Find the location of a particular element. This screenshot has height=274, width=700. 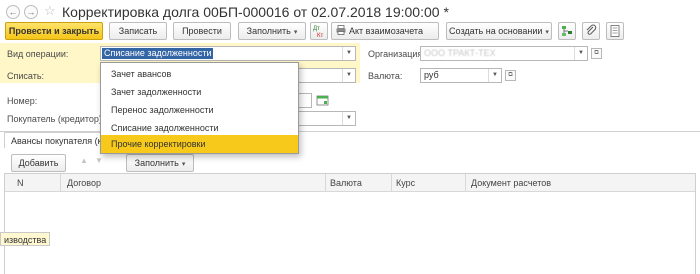

column-header-contract: Договор is located at coordinates (84, 183).